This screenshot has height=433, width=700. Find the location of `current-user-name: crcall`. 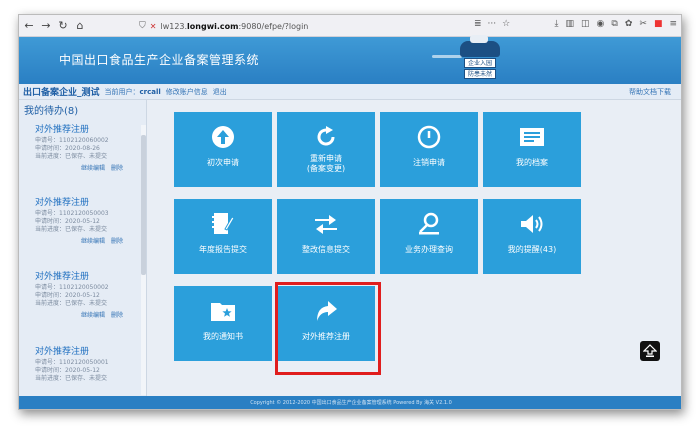

current-user-name: crcall is located at coordinates (150, 91).